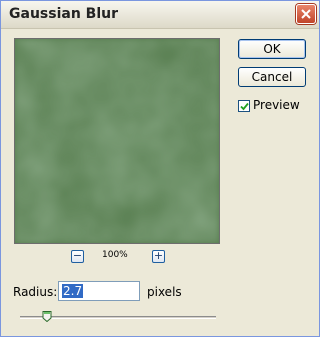 The image size is (320, 337). Describe the element at coordinates (158, 256) in the screenshot. I see `zoom-in-button: +` at that location.